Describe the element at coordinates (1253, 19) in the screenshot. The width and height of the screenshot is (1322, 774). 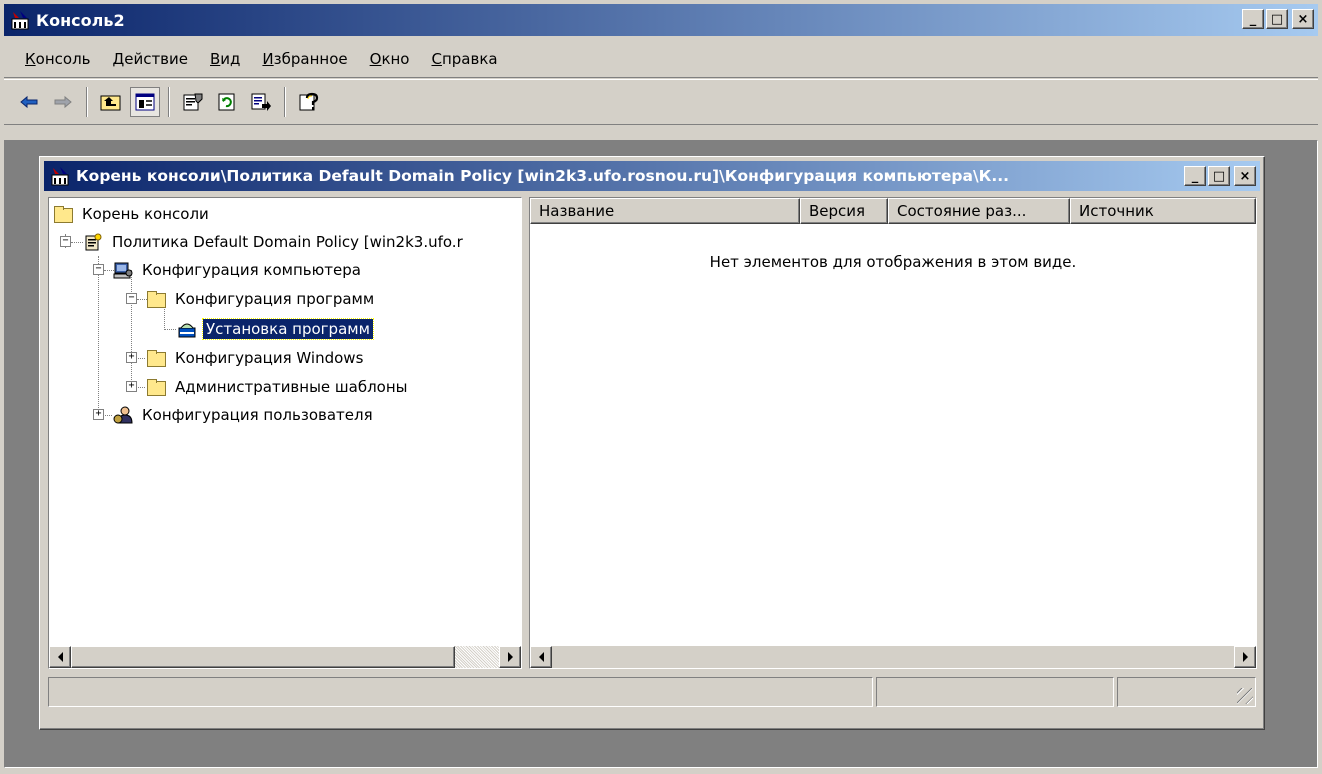
I see `minimize-button: _` at that location.